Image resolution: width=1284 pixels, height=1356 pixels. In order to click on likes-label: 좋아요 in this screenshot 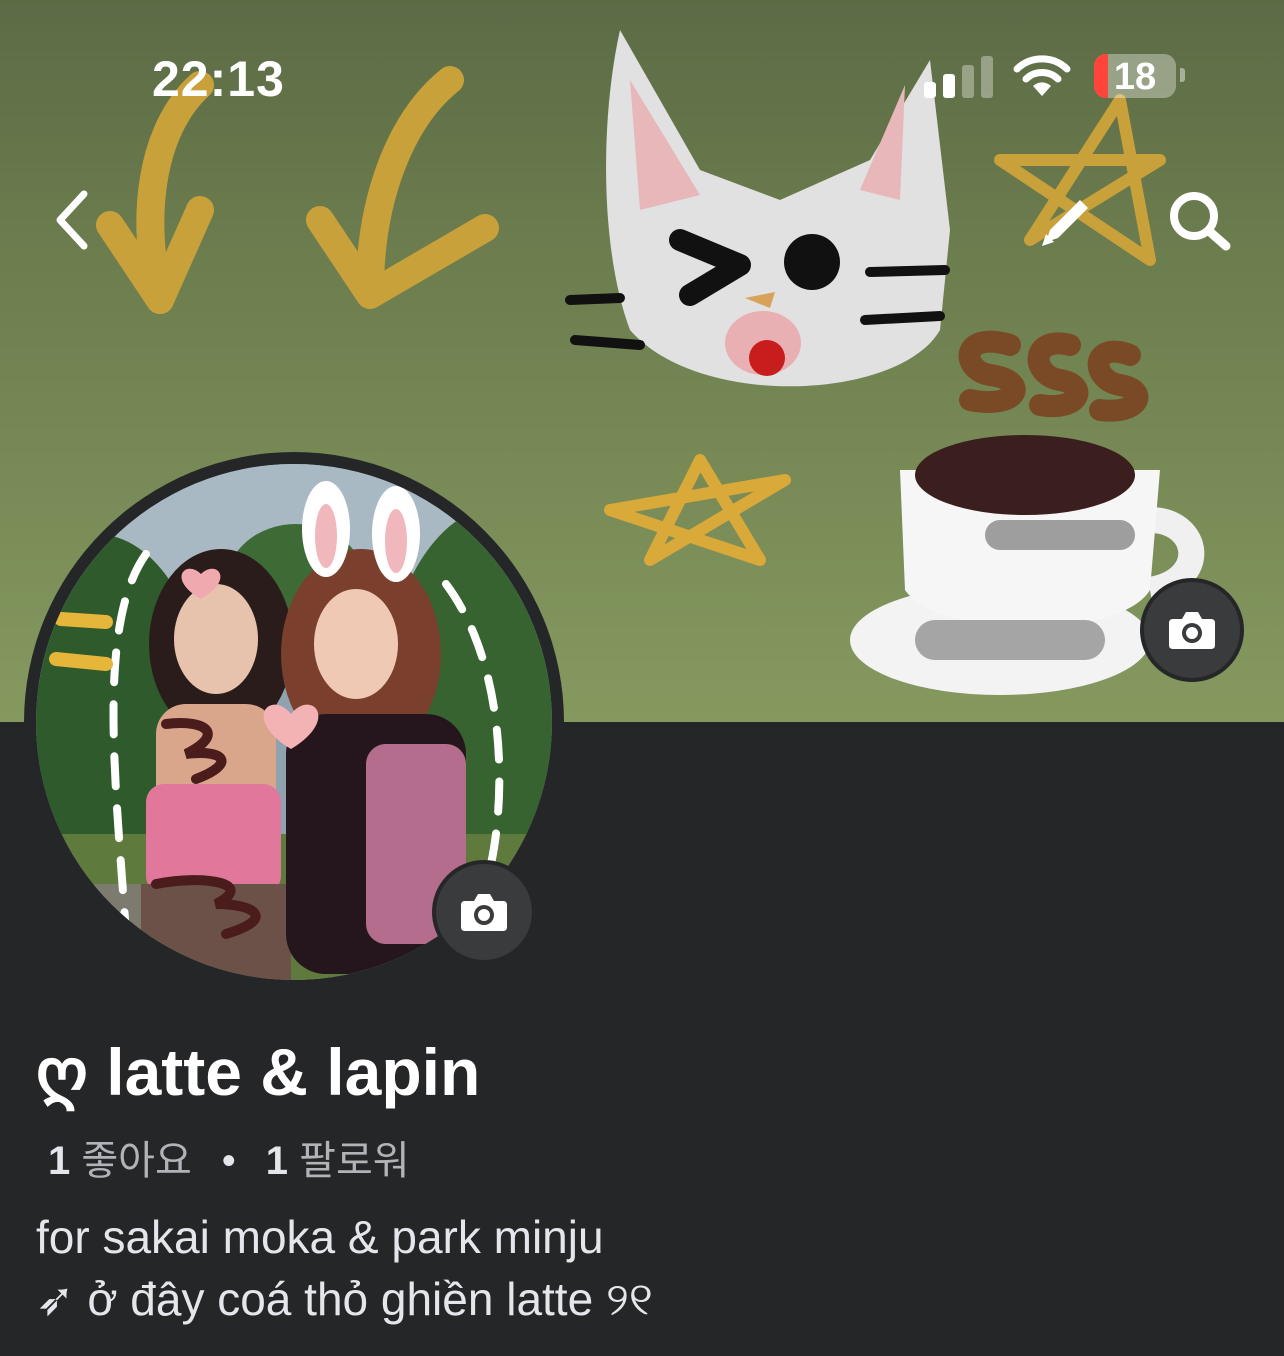, I will do `click(136, 1161)`.